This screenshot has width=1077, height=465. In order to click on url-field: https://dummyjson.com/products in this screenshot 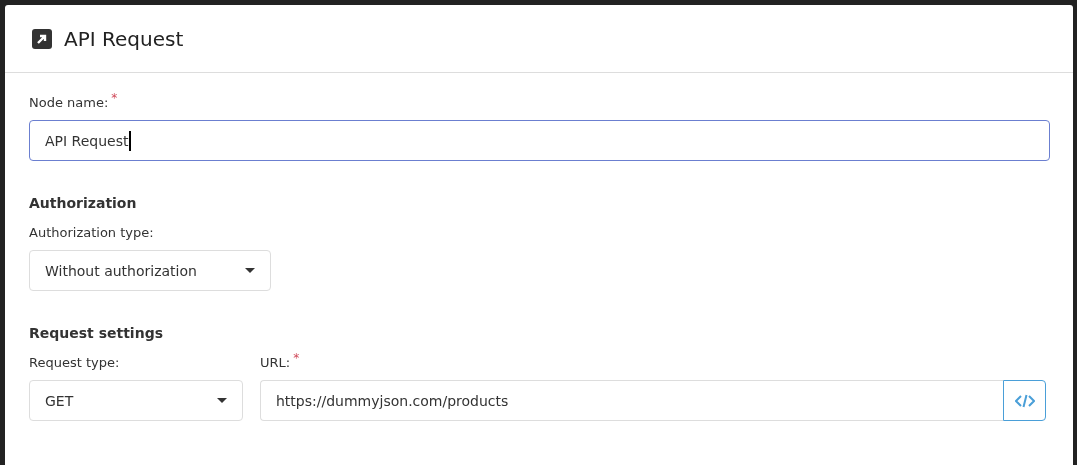, I will do `click(631, 400)`.